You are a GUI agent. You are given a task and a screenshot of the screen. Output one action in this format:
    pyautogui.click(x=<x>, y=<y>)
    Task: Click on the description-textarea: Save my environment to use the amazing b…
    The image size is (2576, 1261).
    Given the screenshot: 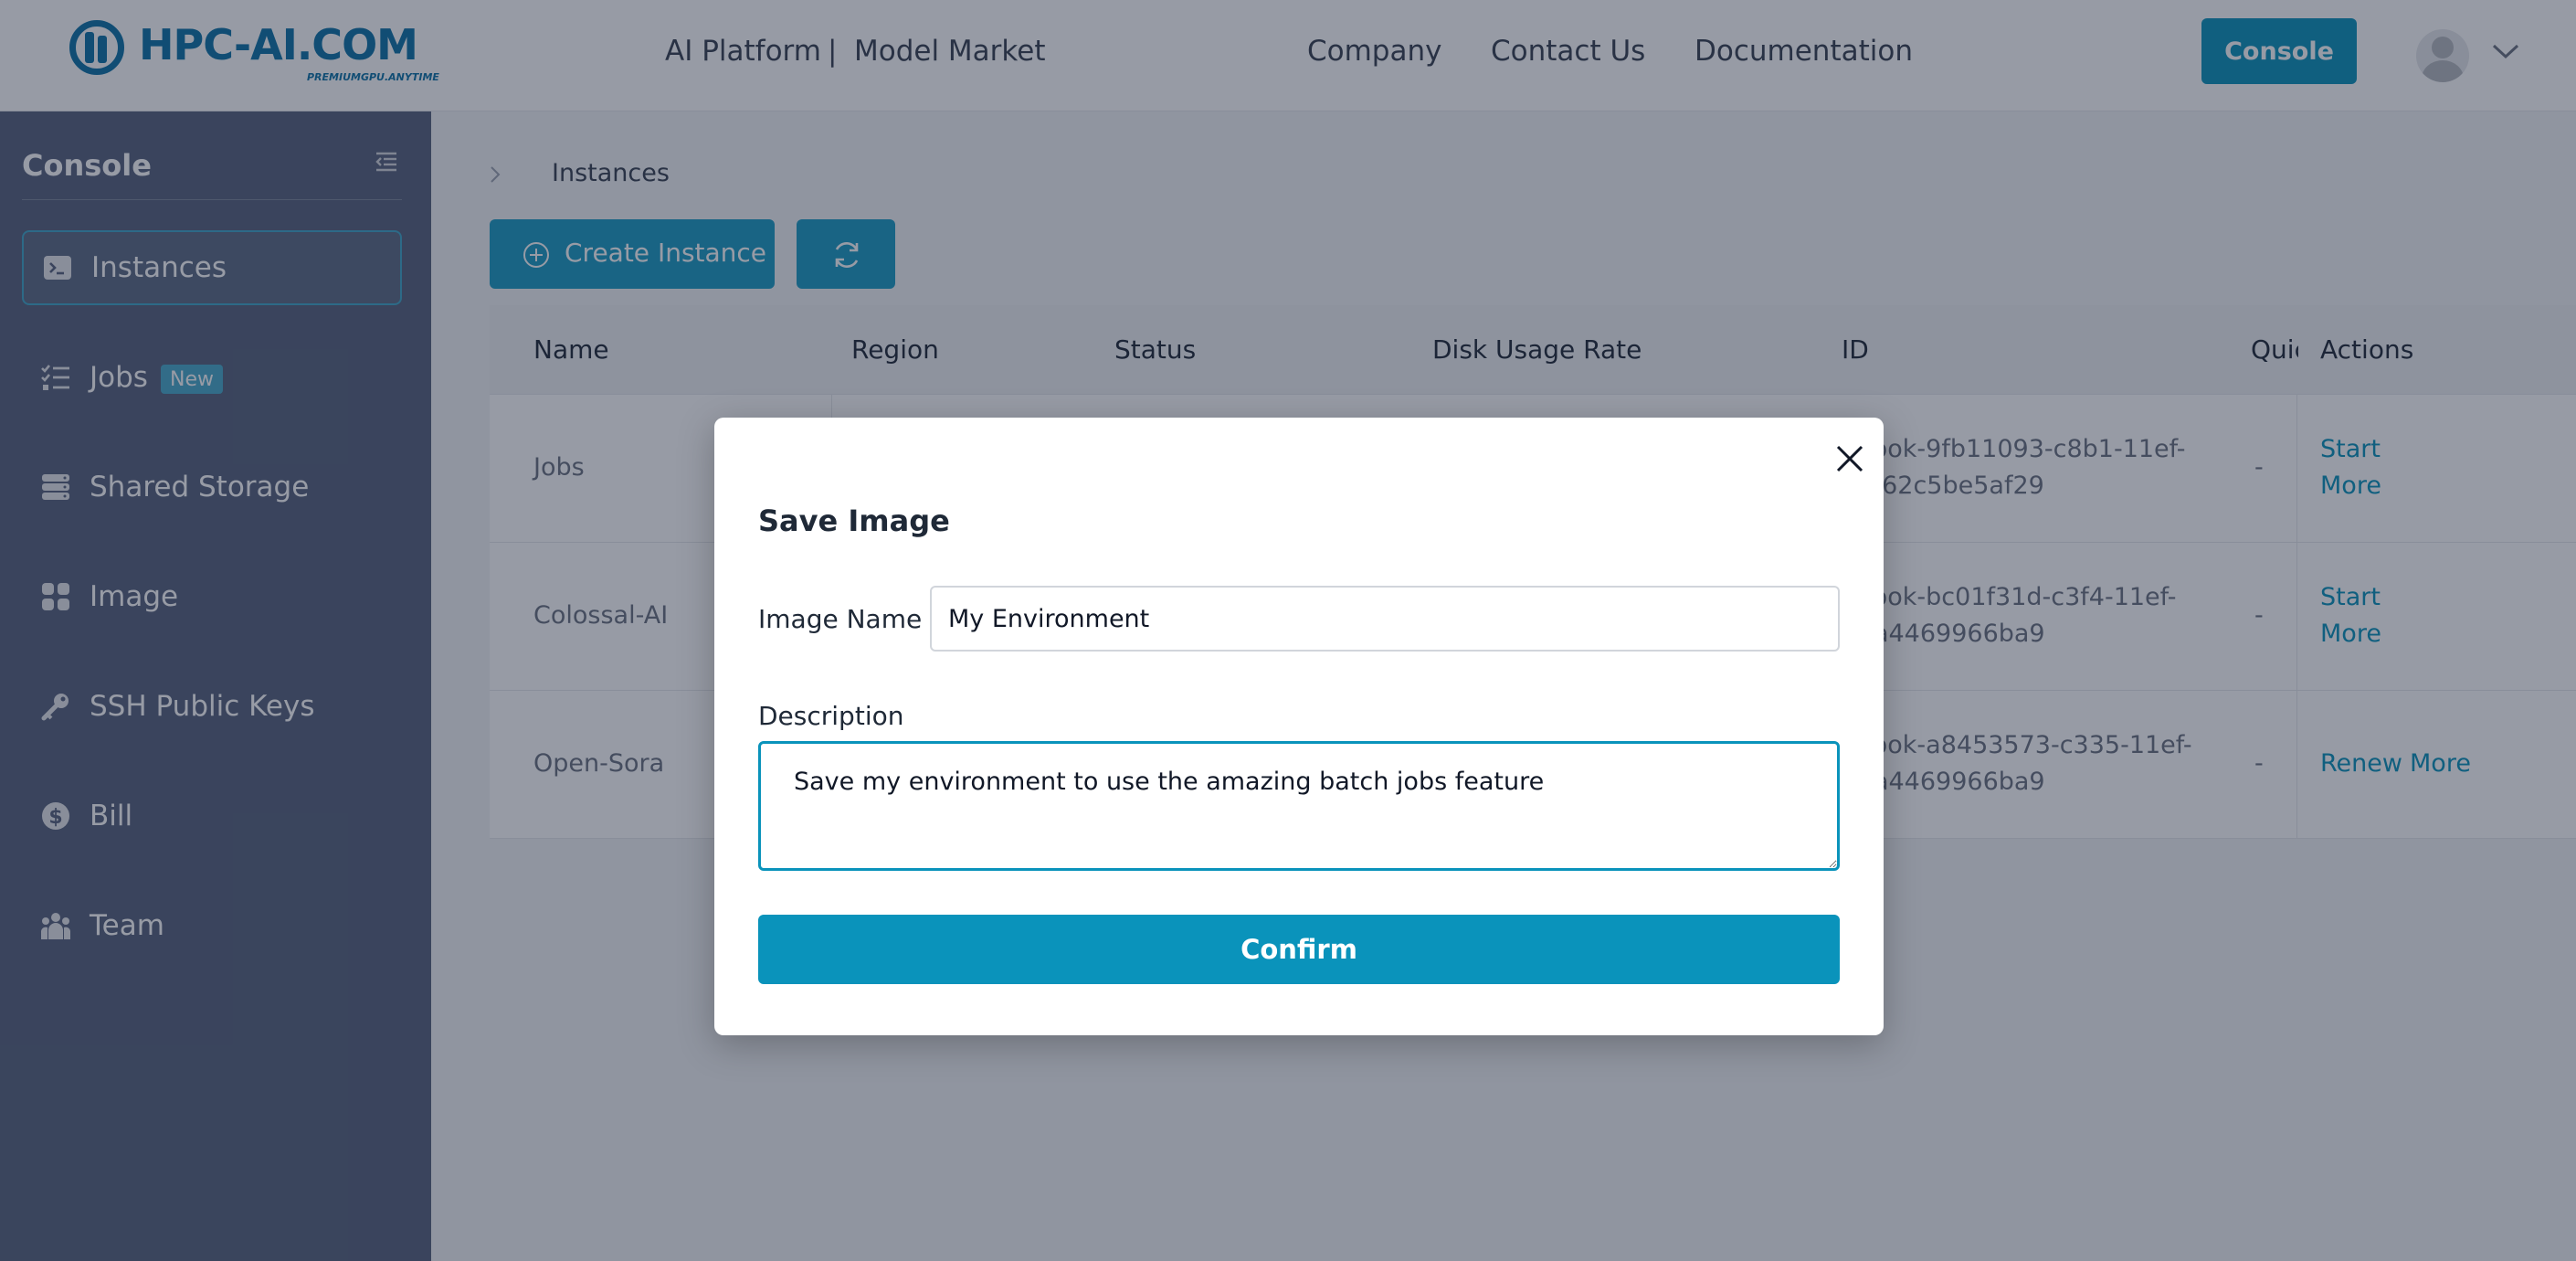 What is the action you would take?
    pyautogui.click(x=1299, y=806)
    